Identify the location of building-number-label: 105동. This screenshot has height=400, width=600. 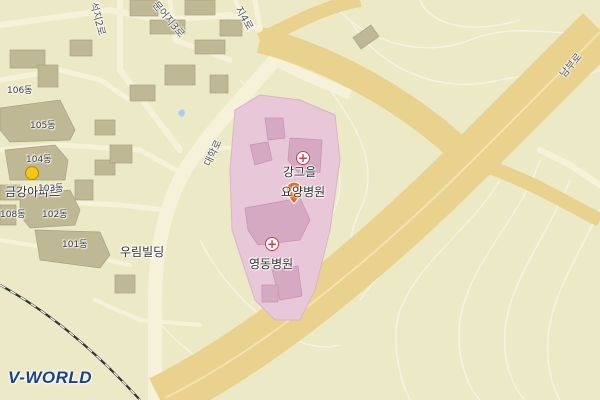
(43, 126).